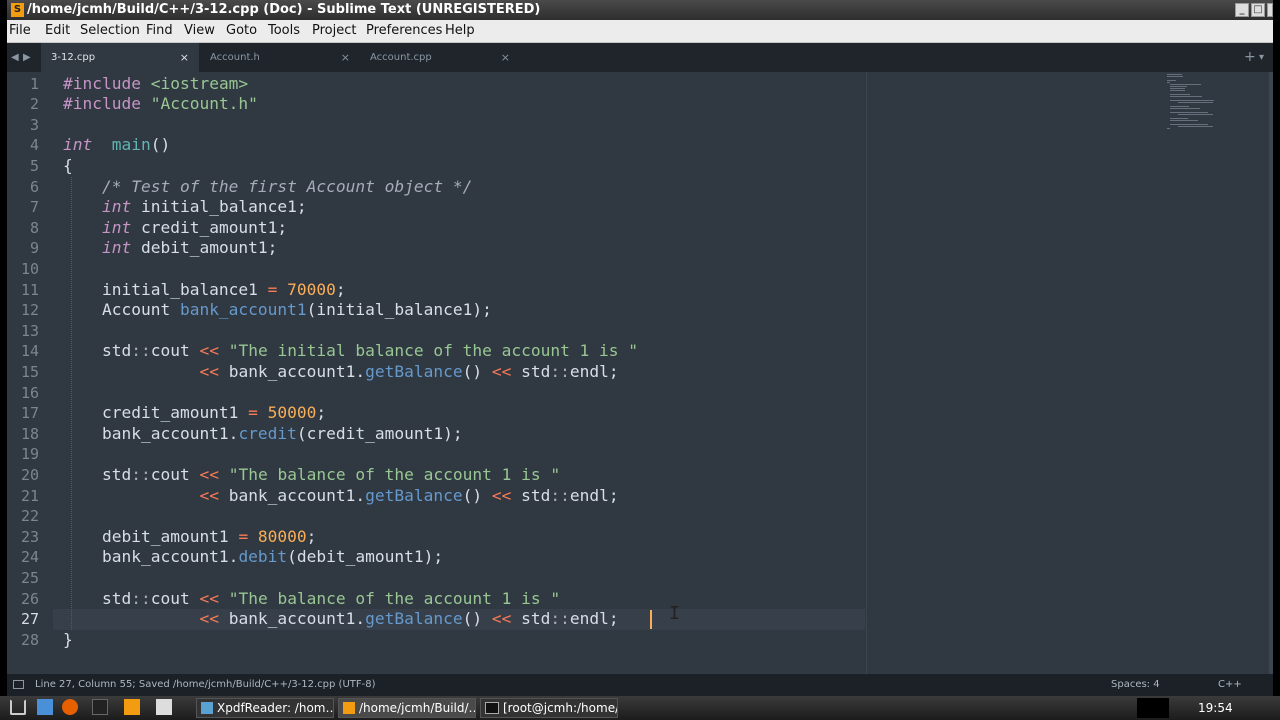 This screenshot has height=720, width=1280. I want to click on code-token: }, so click(68, 639).